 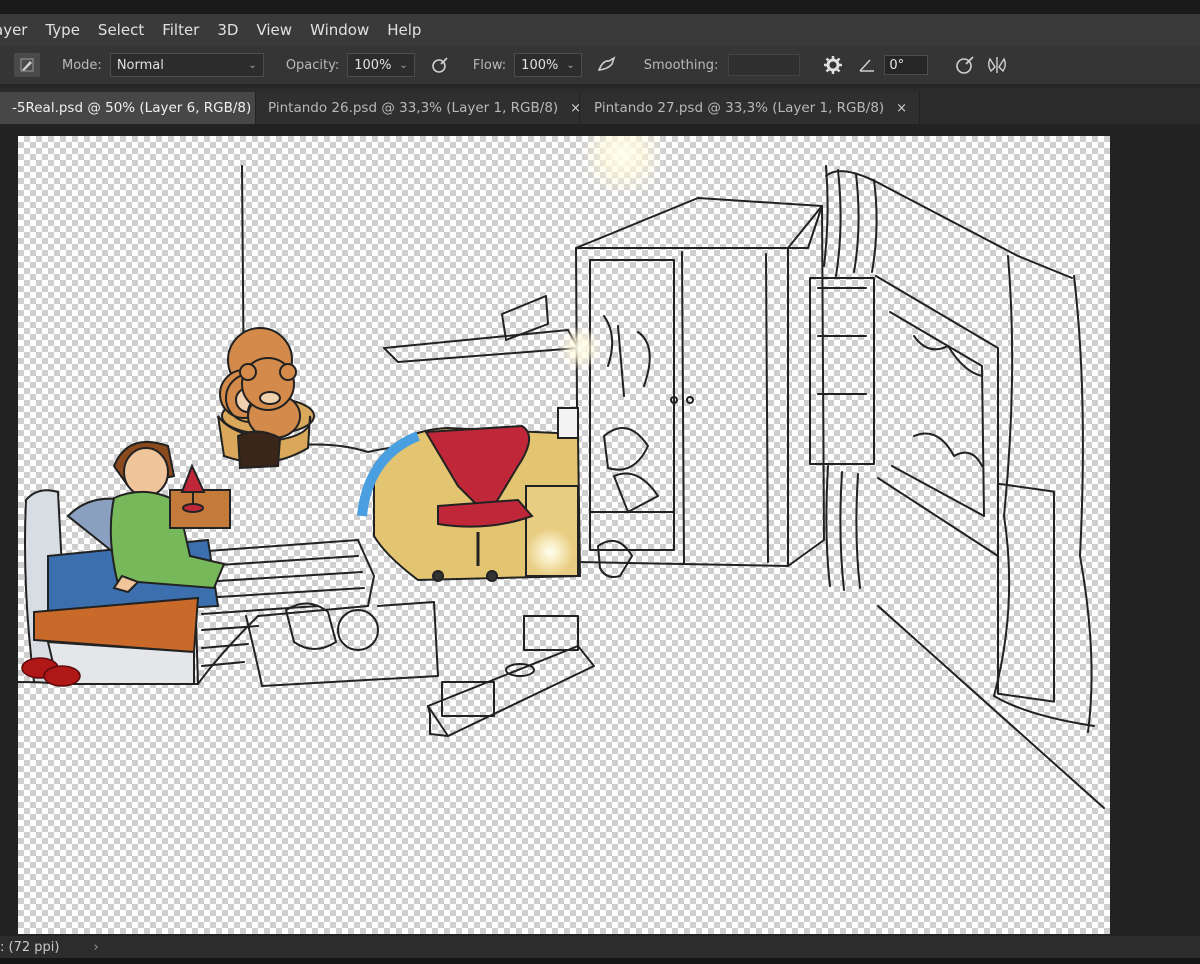 What do you see at coordinates (481, 346) in the screenshot?
I see `wall-shelf` at bounding box center [481, 346].